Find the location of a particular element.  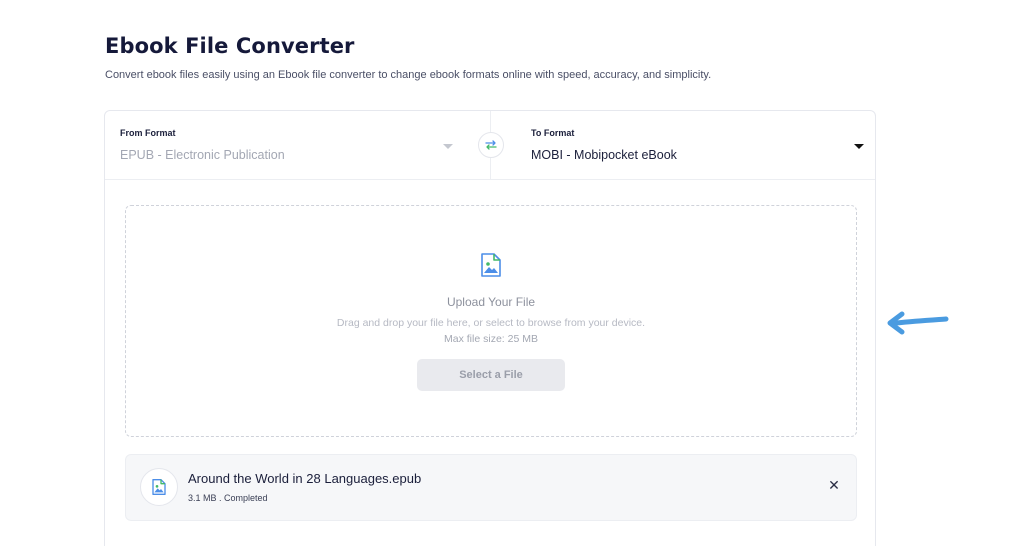

swap-icon is located at coordinates (491, 145).